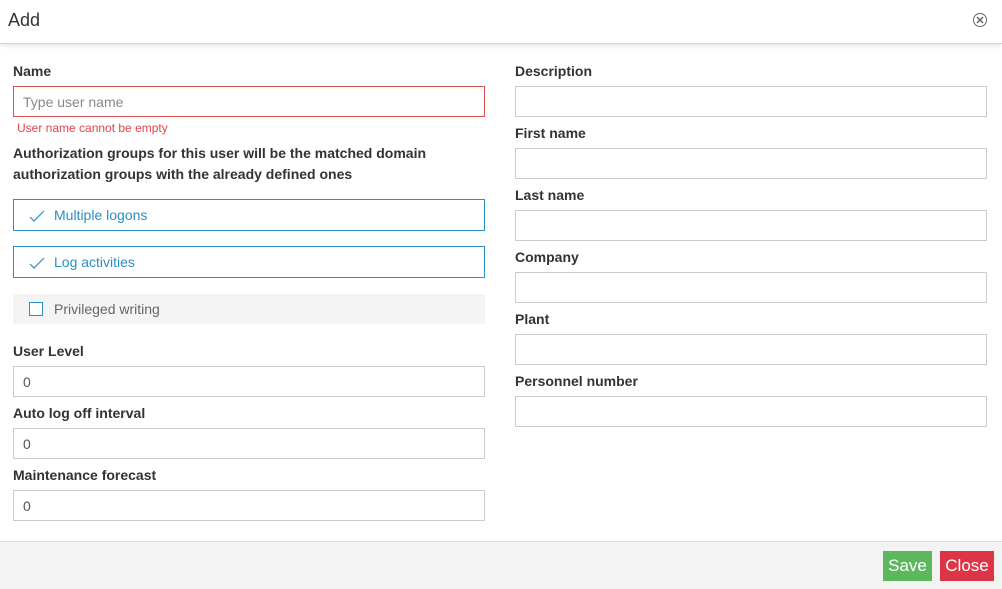  Describe the element at coordinates (94, 262) in the screenshot. I see `log-activities-label: Log activities` at that location.